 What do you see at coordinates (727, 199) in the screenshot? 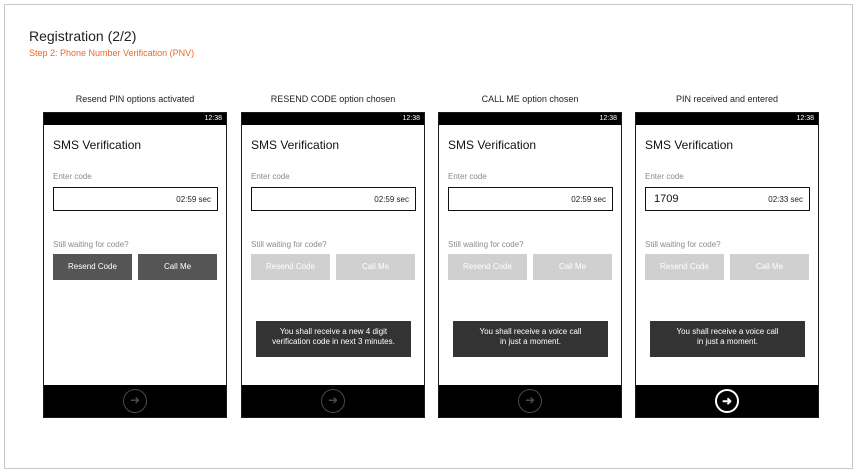
I see `code-input: 1709 02:33 sec` at bounding box center [727, 199].